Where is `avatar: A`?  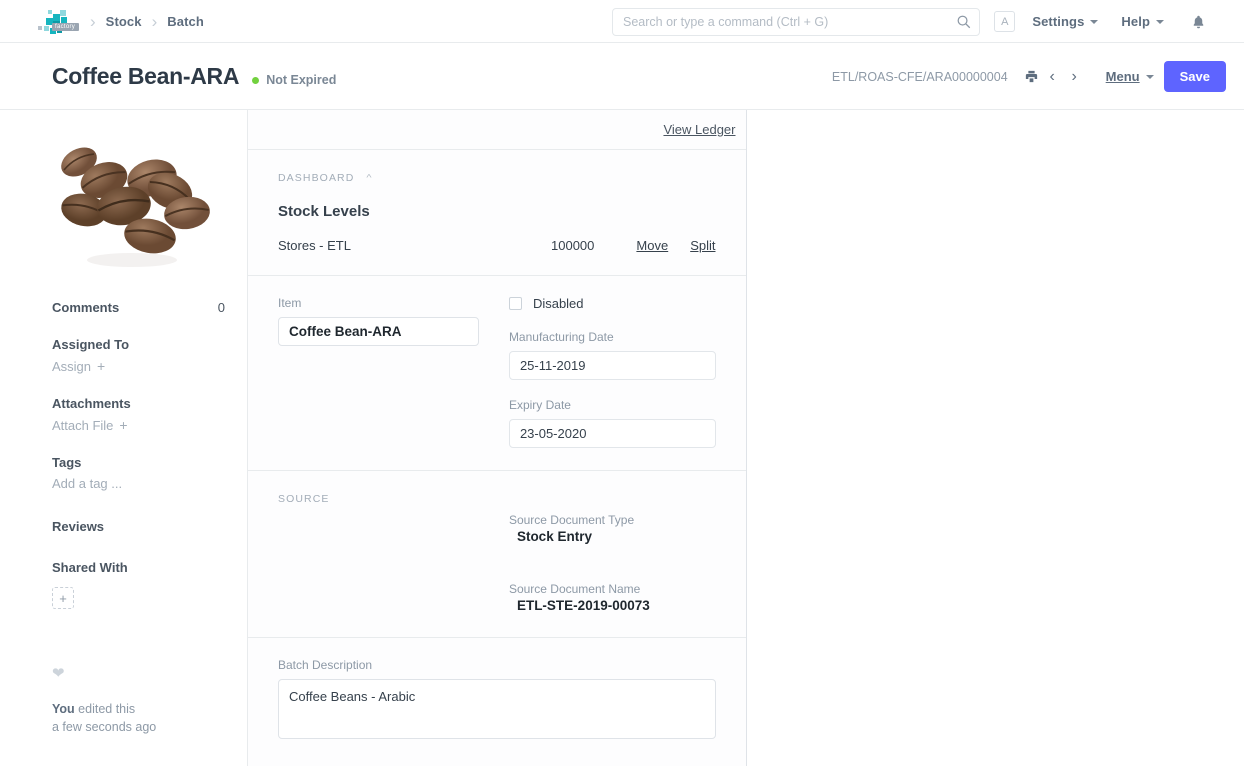
avatar: A is located at coordinates (1005, 21).